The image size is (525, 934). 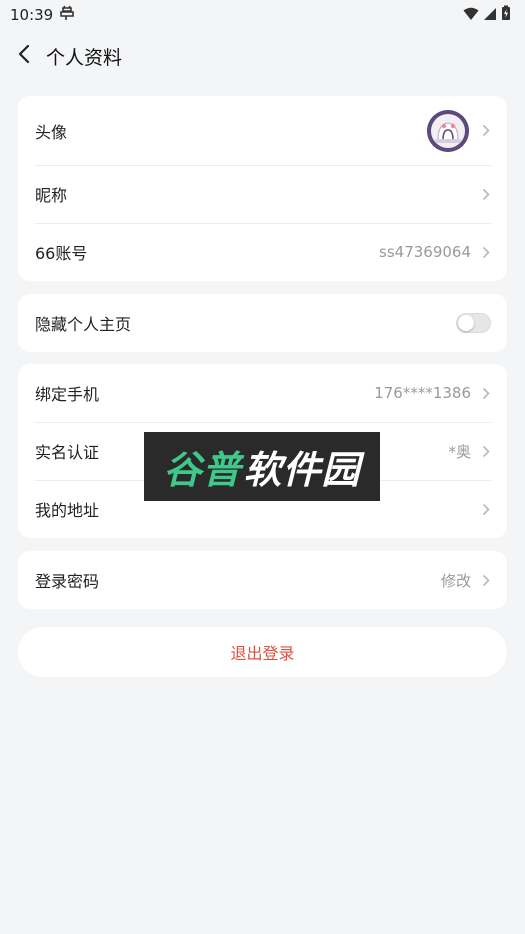 What do you see at coordinates (262, 393) in the screenshot?
I see `phone-row: 绑定手机 176****1386` at bounding box center [262, 393].